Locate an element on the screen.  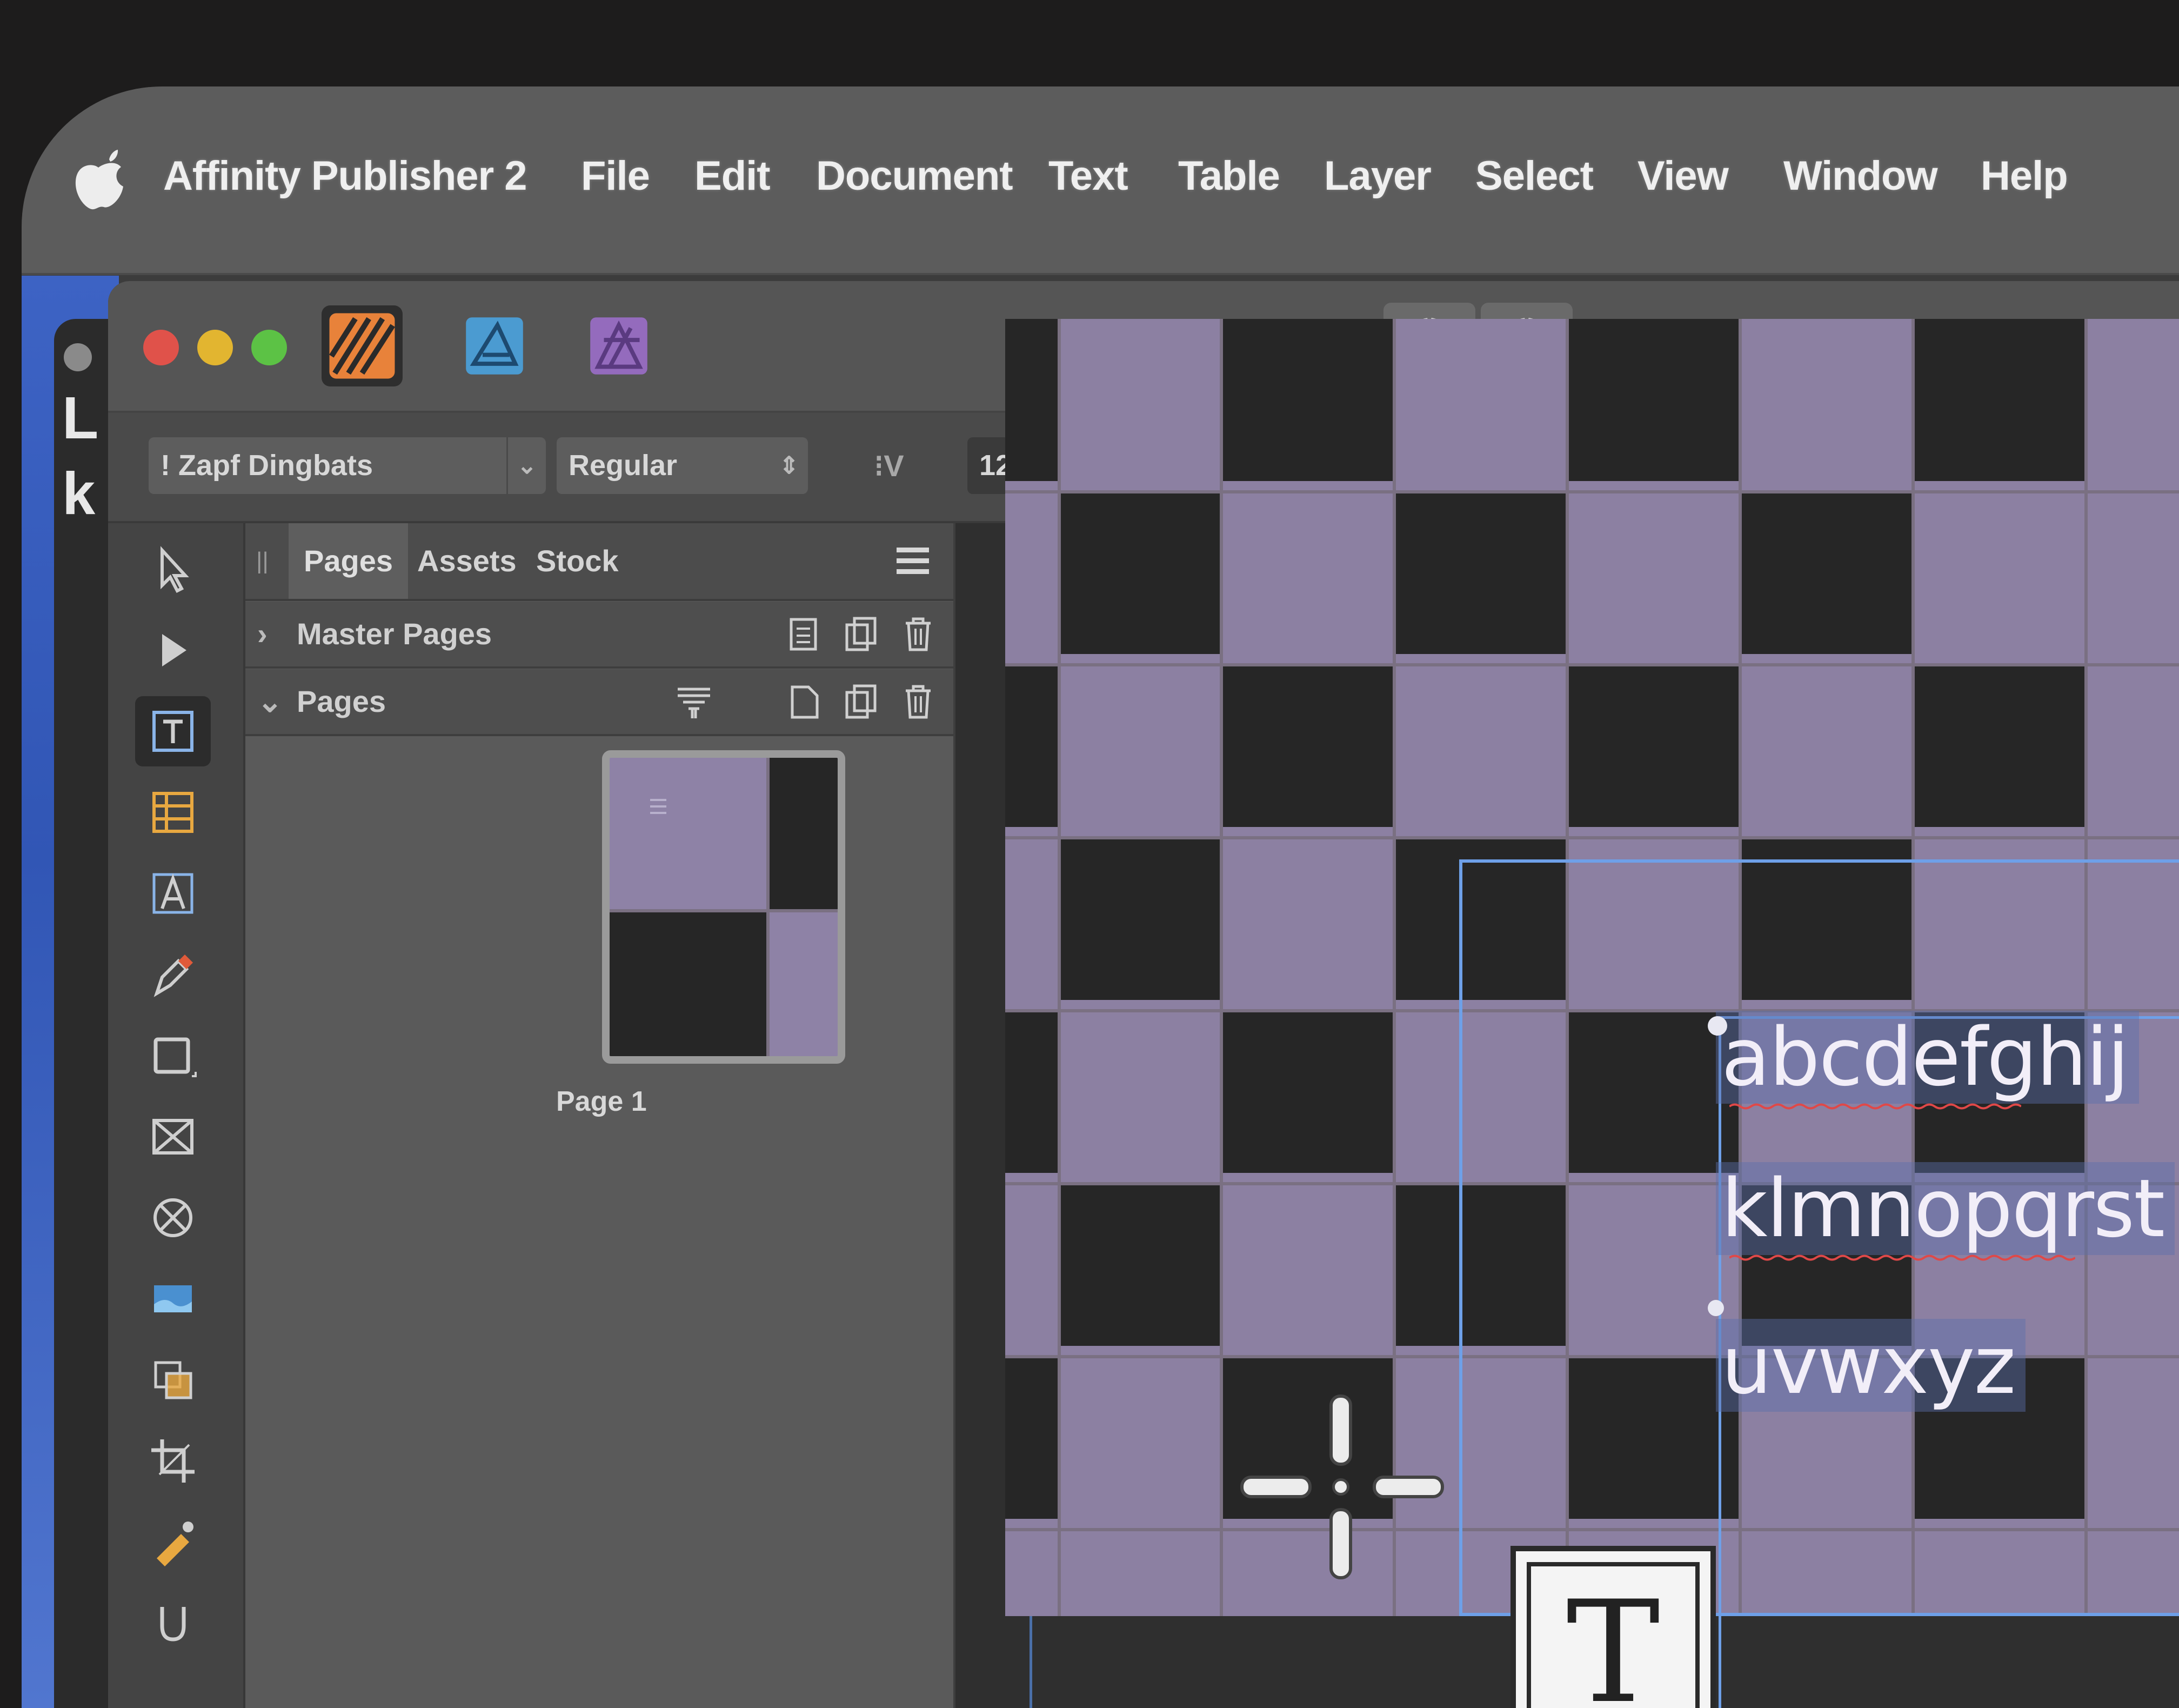
picture-frame-rectangle-tool is located at coordinates (173, 1137).